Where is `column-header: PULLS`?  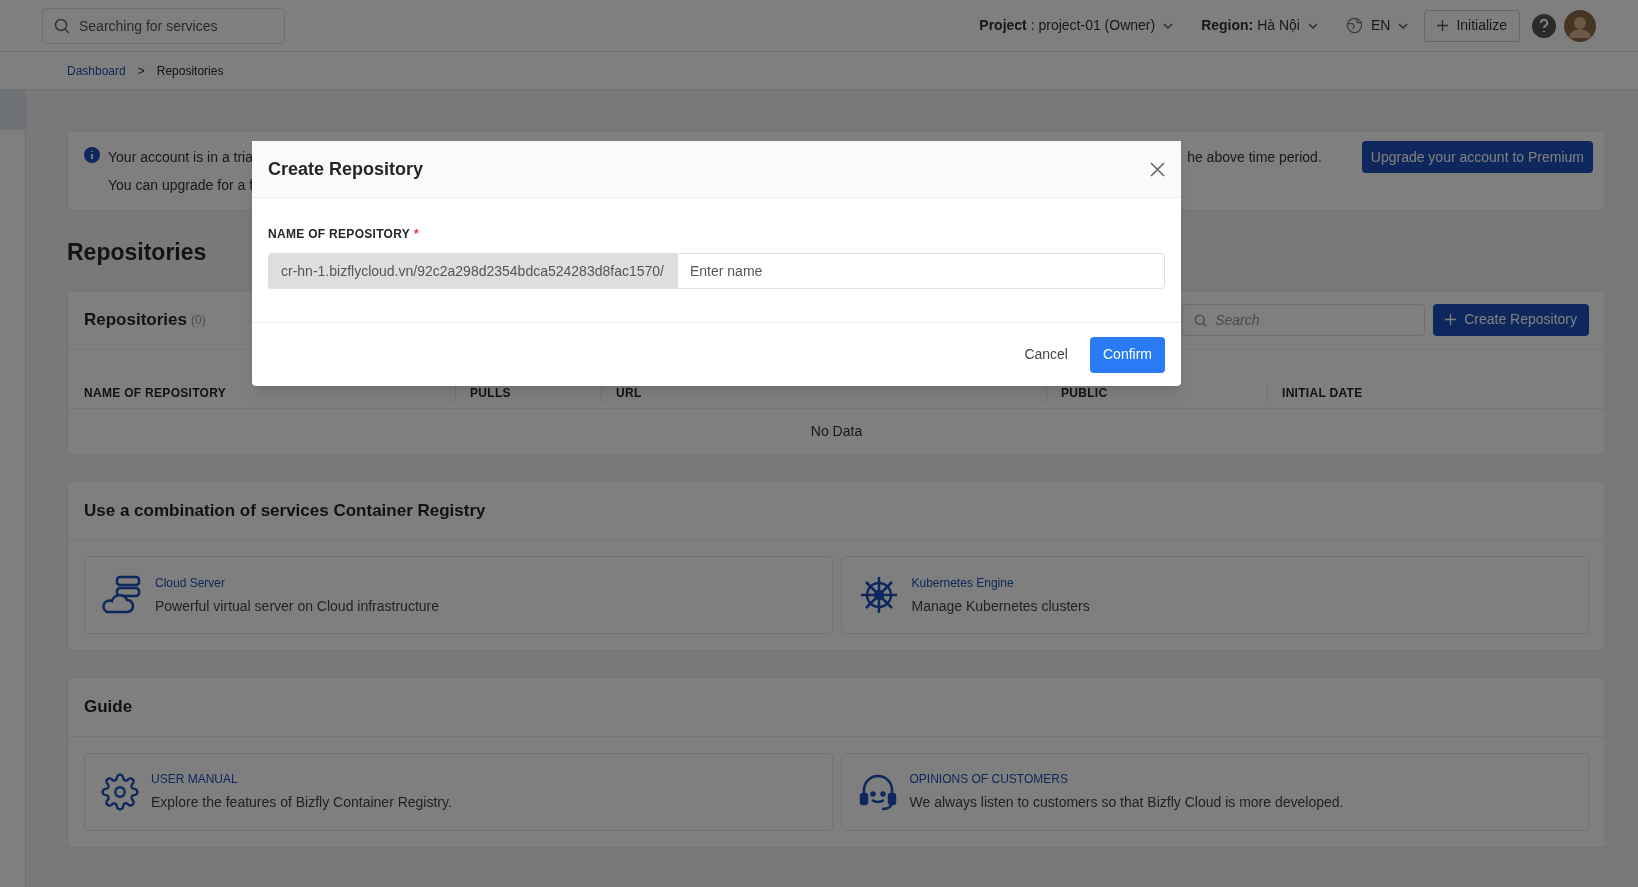
column-header: PULLS is located at coordinates (490, 393).